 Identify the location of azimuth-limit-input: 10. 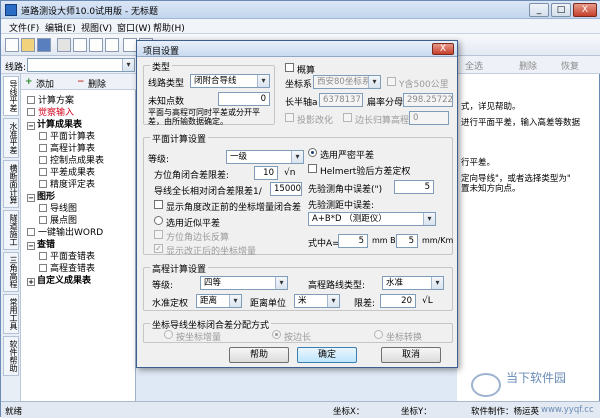
(266, 173).